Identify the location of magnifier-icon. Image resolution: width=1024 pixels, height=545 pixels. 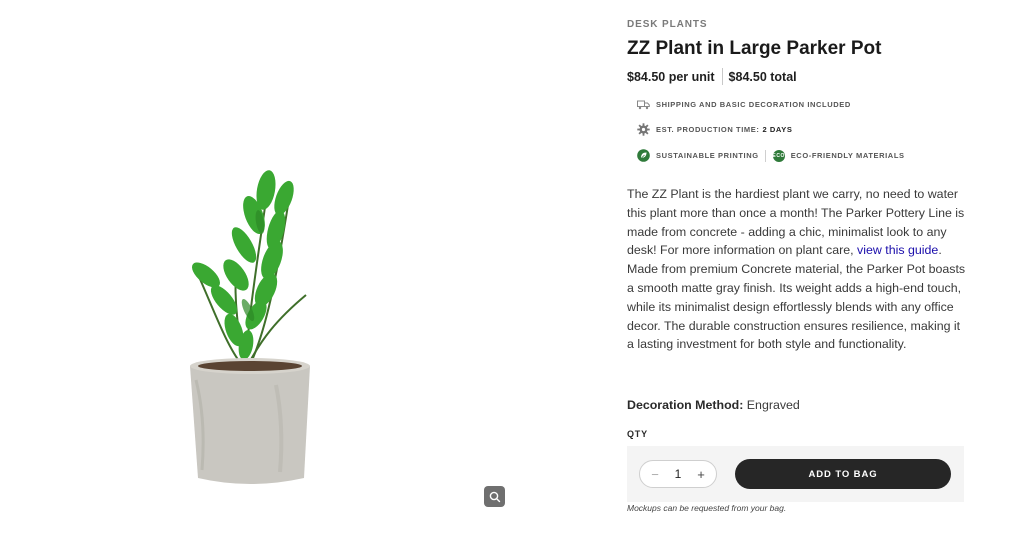
(494, 496).